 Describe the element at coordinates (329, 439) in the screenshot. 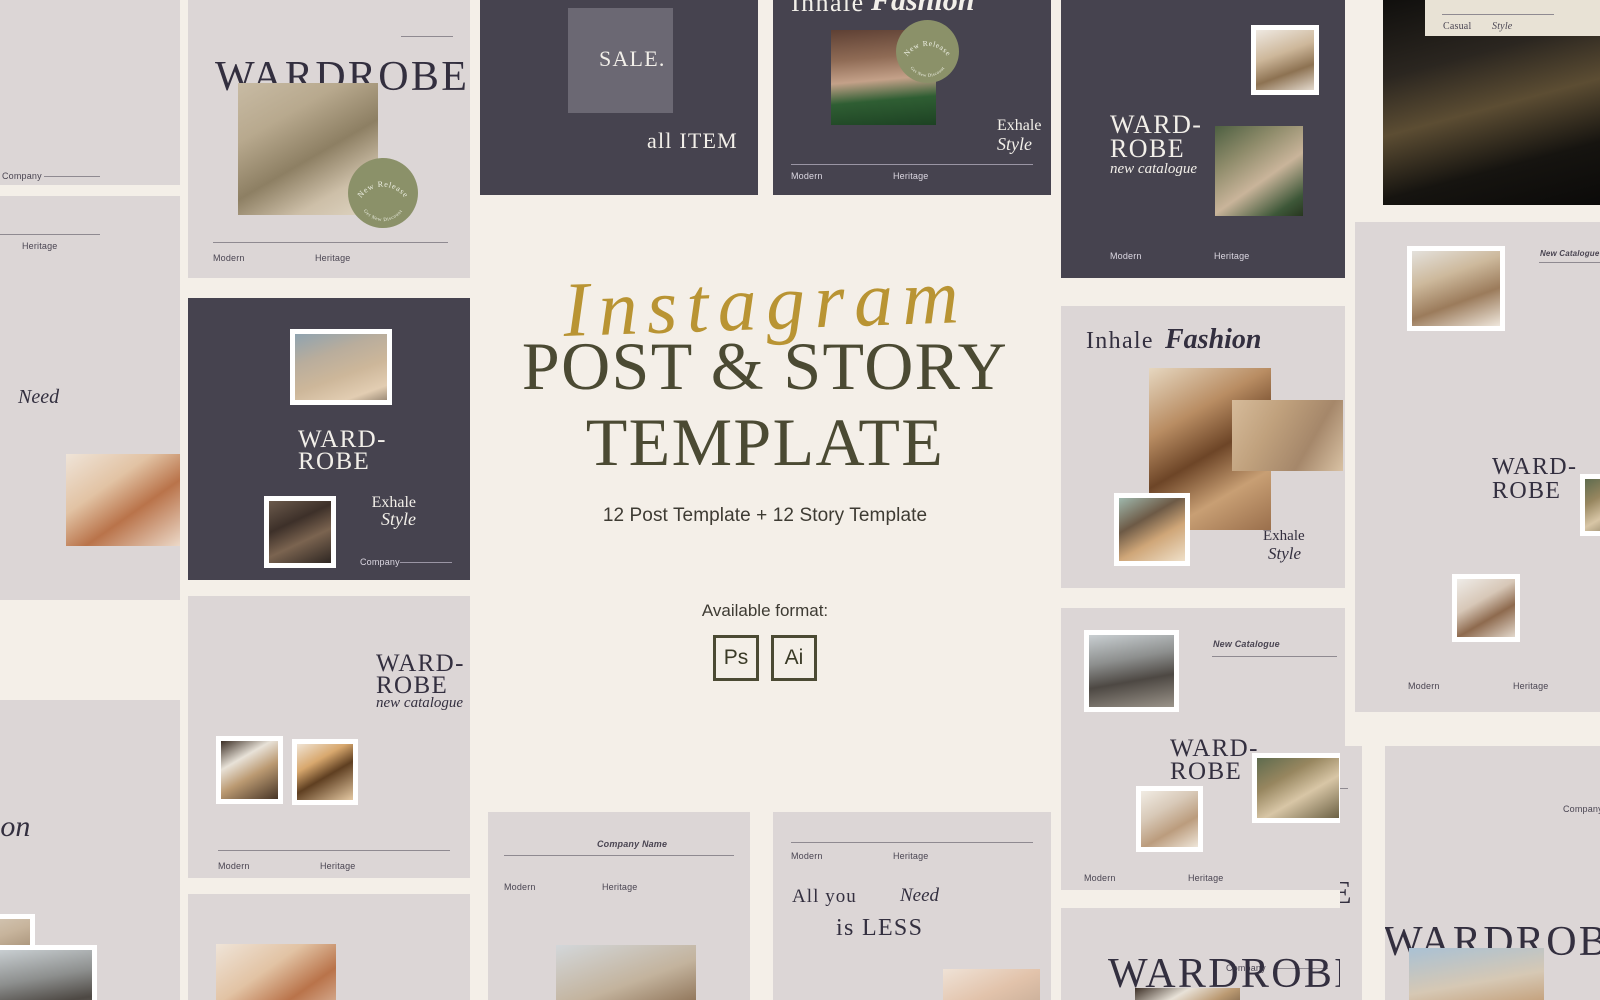

I see `post-wardrobe-dark: WARD- ROBE Exhale Style Company` at that location.